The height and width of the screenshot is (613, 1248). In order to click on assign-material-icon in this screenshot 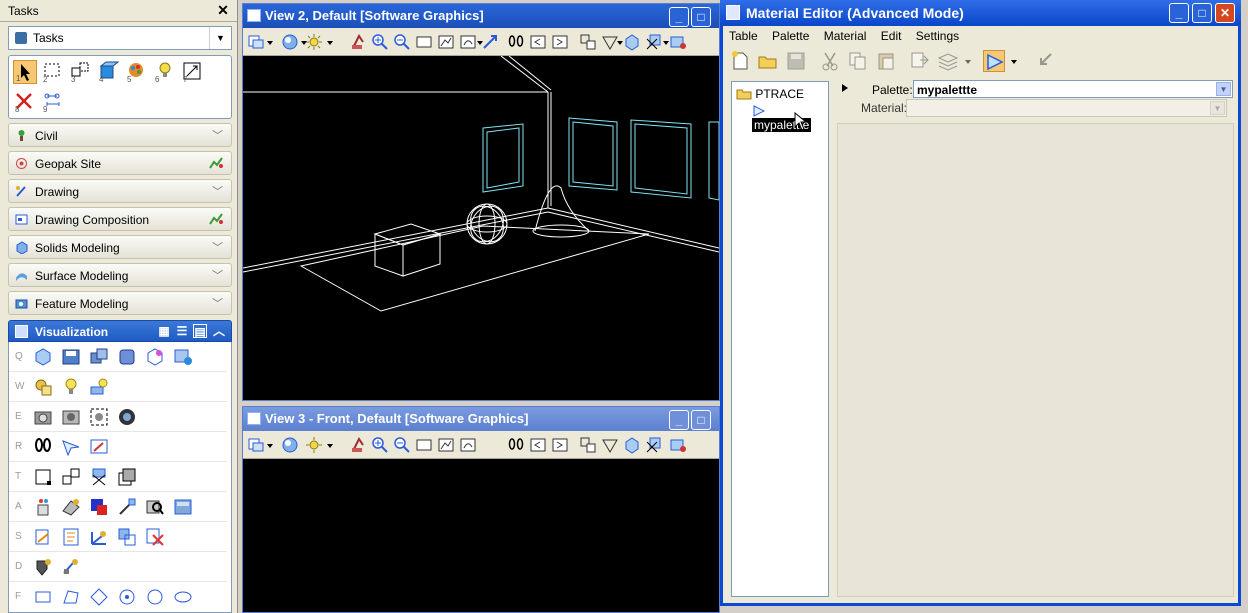, I will do `click(99, 507)`.